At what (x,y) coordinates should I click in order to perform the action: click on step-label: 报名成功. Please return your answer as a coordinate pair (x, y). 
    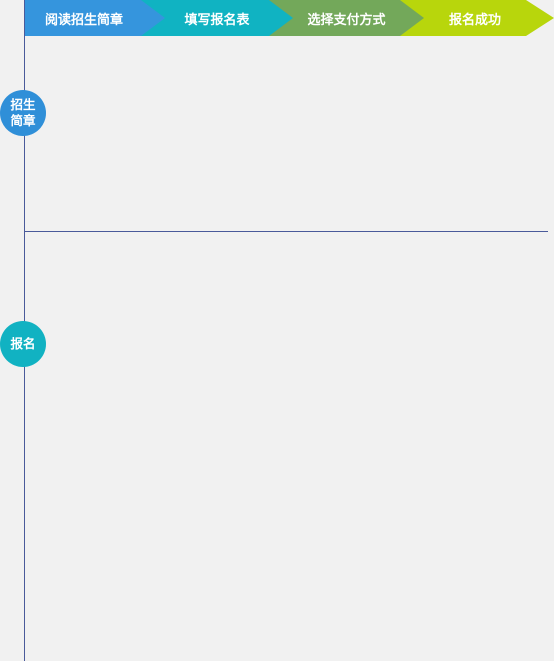
    Looking at the image, I should click on (474, 20).